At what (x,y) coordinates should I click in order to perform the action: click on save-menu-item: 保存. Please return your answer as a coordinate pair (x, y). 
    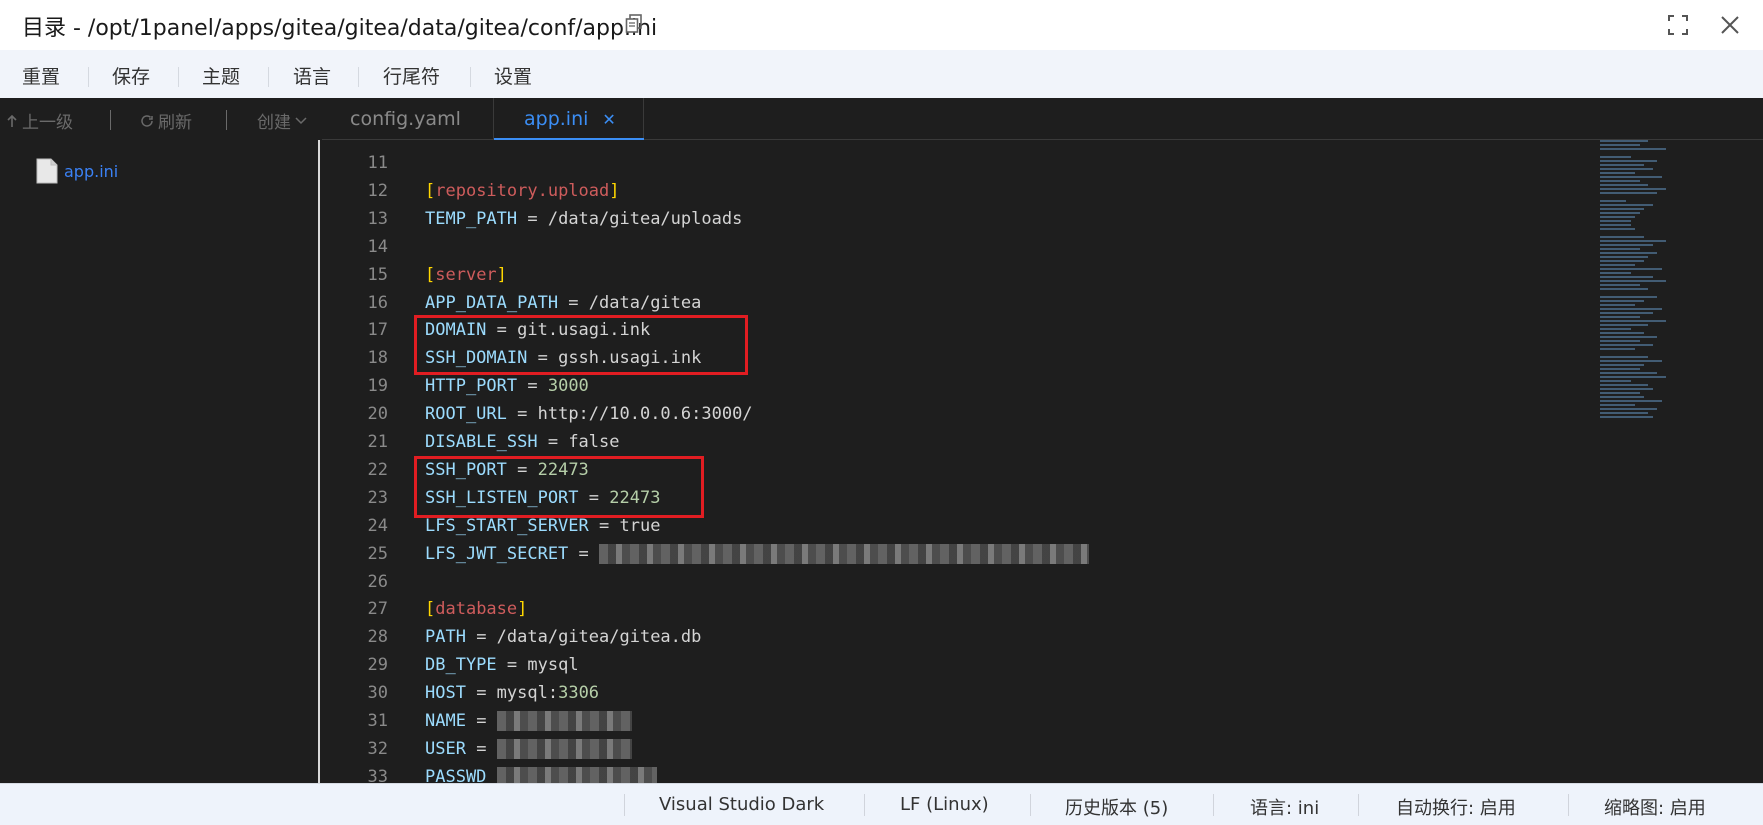
    Looking at the image, I should click on (131, 75).